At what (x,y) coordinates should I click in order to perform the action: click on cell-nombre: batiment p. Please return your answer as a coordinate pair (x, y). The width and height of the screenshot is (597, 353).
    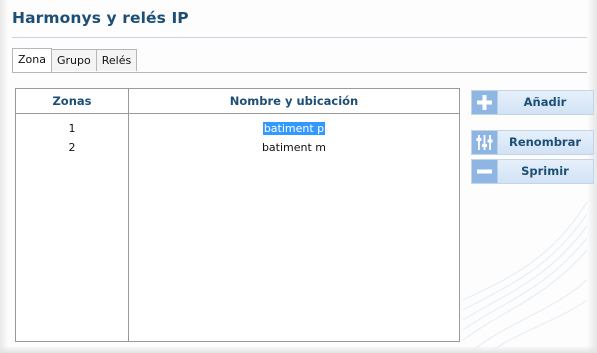
    Looking at the image, I should click on (294, 129).